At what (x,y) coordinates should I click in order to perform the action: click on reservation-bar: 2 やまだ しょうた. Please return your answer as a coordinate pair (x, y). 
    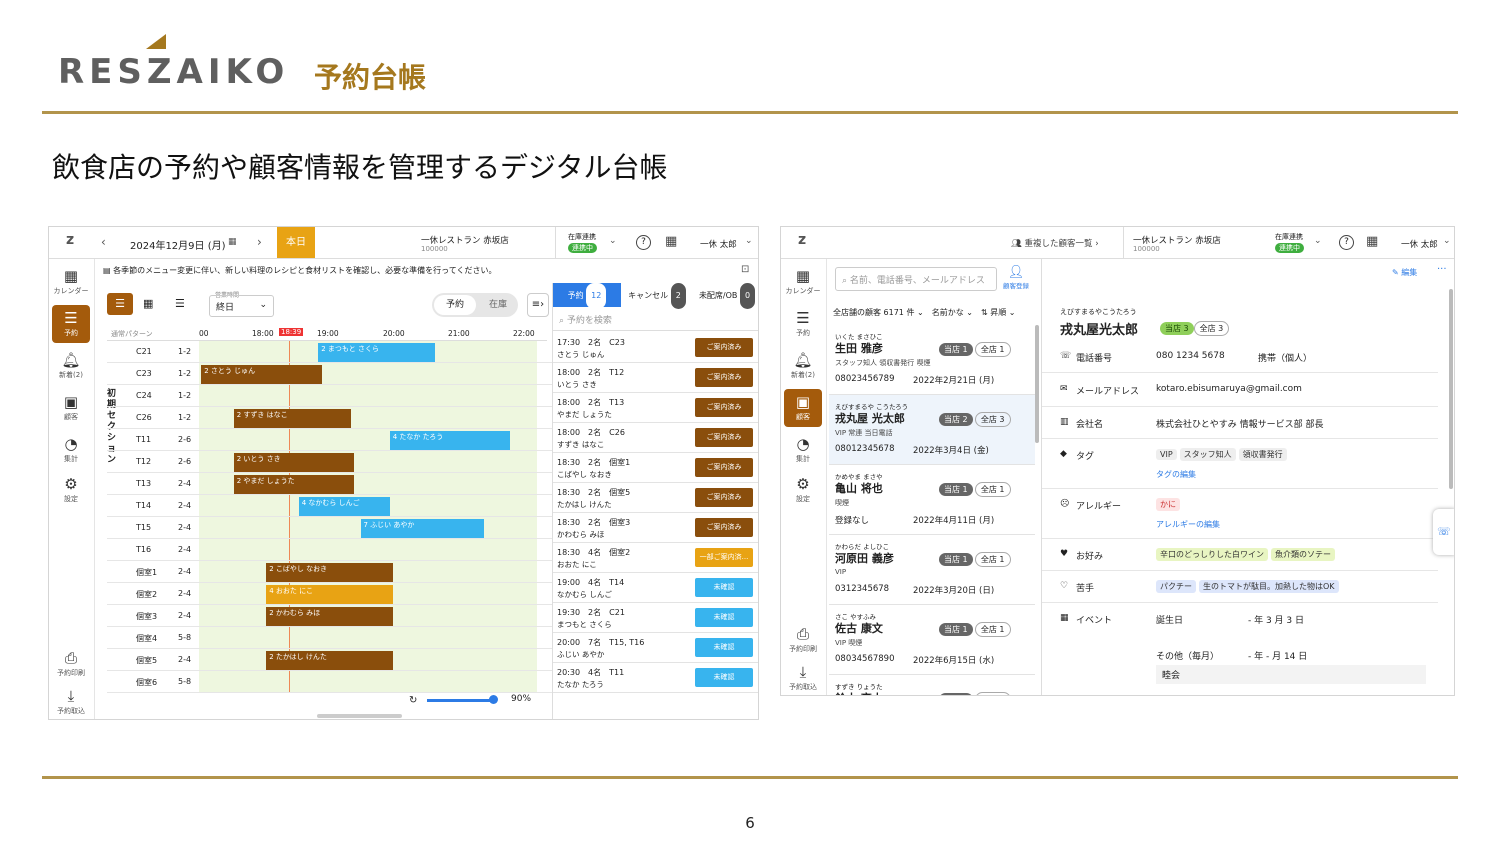
    Looking at the image, I should click on (293, 484).